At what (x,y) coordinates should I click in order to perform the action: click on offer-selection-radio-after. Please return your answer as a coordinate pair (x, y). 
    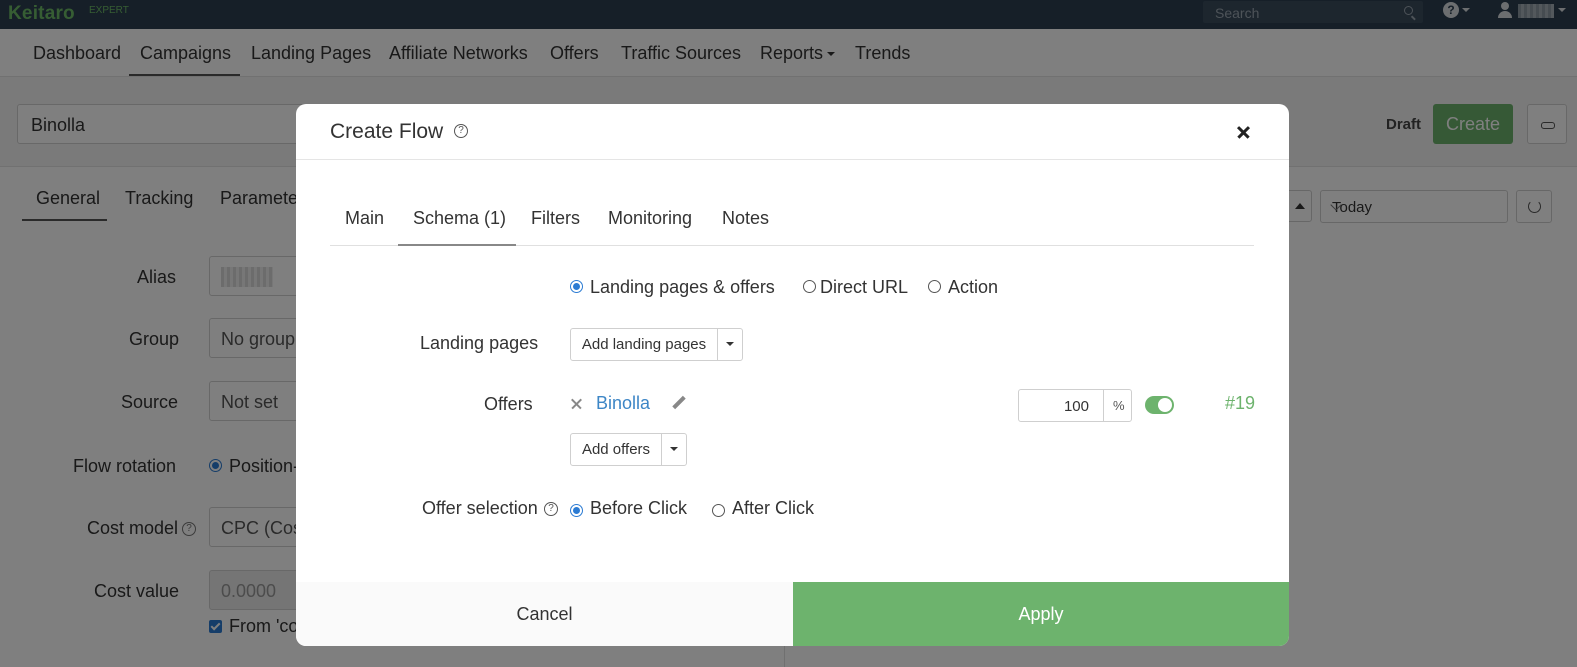
    Looking at the image, I should click on (718, 510).